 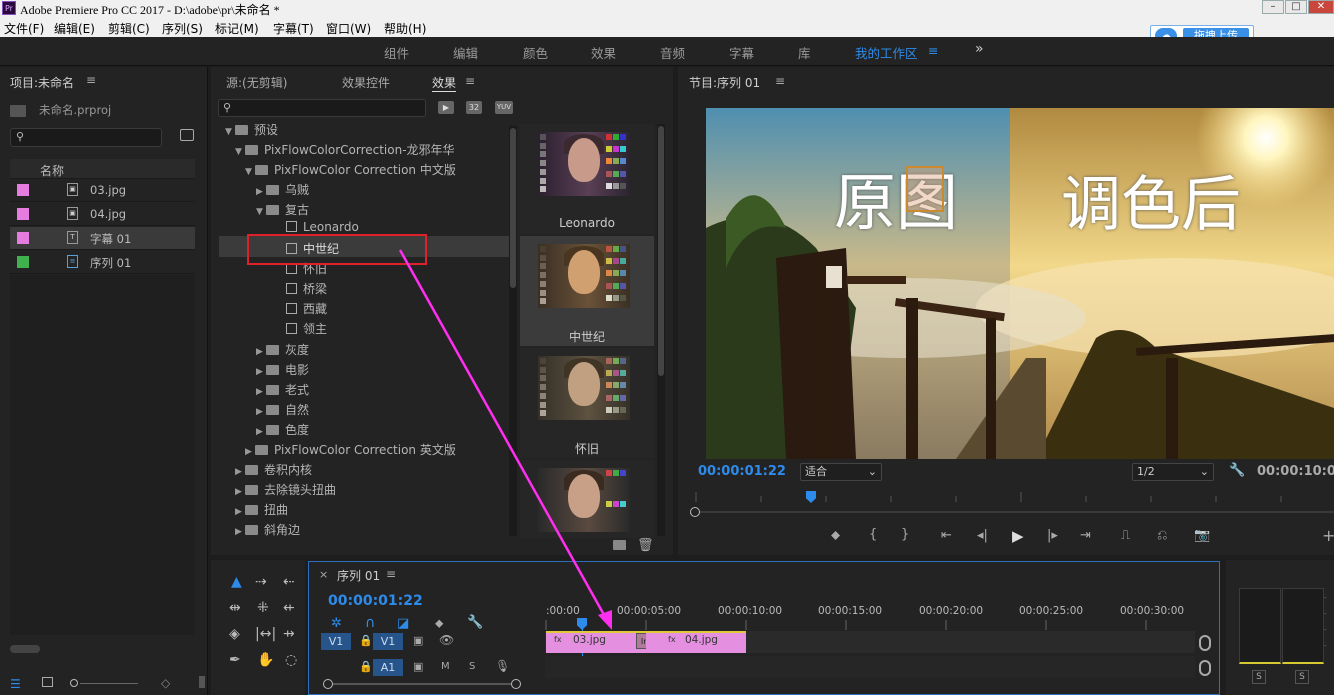 What do you see at coordinates (695, 512) in the screenshot?
I see `program-zoom-handle-left` at bounding box center [695, 512].